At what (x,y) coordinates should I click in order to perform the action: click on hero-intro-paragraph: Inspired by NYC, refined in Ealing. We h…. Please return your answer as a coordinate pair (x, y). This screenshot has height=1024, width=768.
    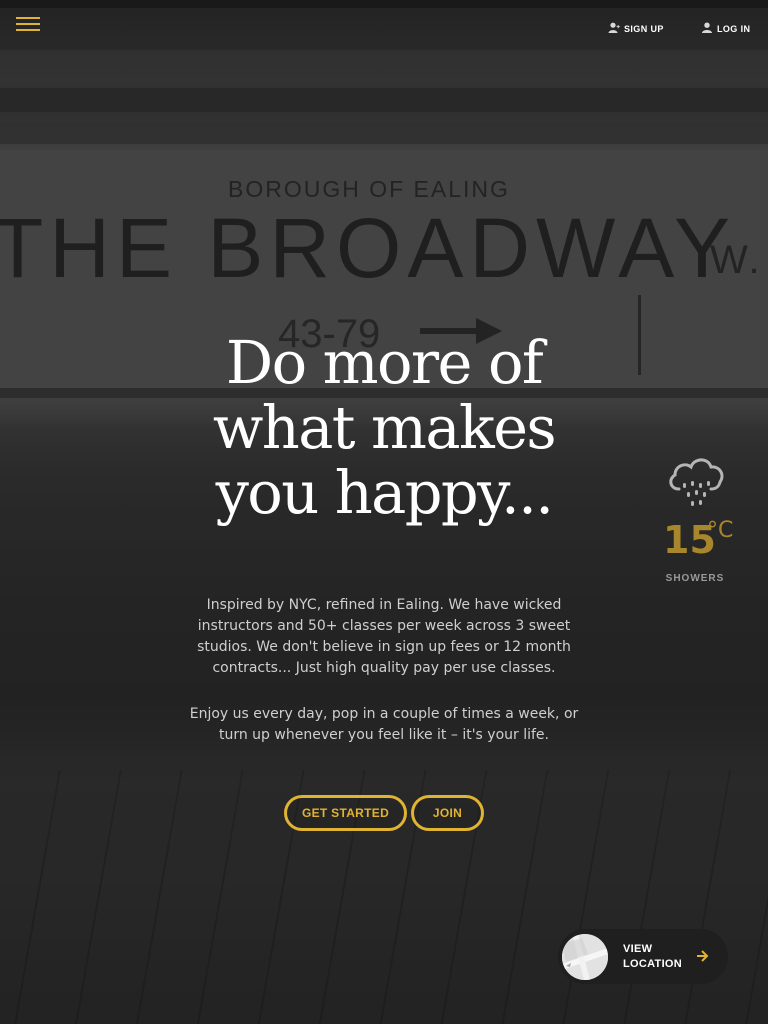
    Looking at the image, I should click on (384, 636).